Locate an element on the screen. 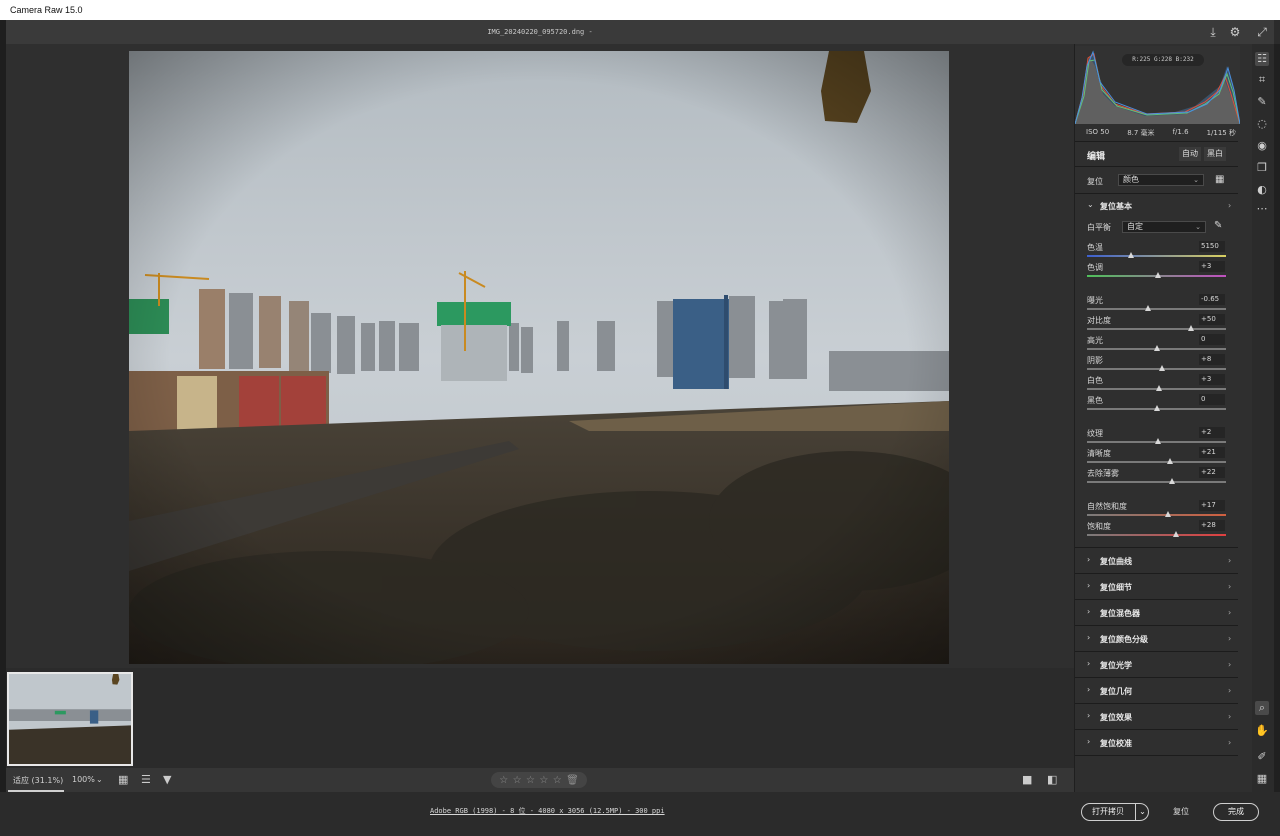  reset-button: 复位 is located at coordinates (1181, 811).